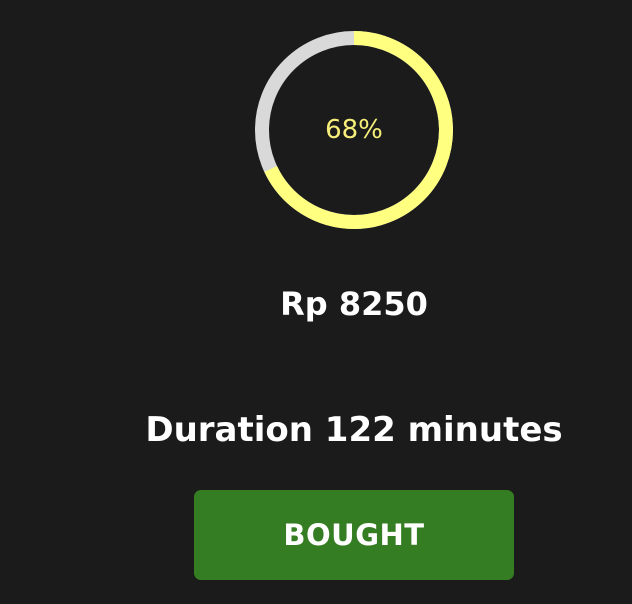 The image size is (632, 604). I want to click on price-label: Rp 8250, so click(354, 304).